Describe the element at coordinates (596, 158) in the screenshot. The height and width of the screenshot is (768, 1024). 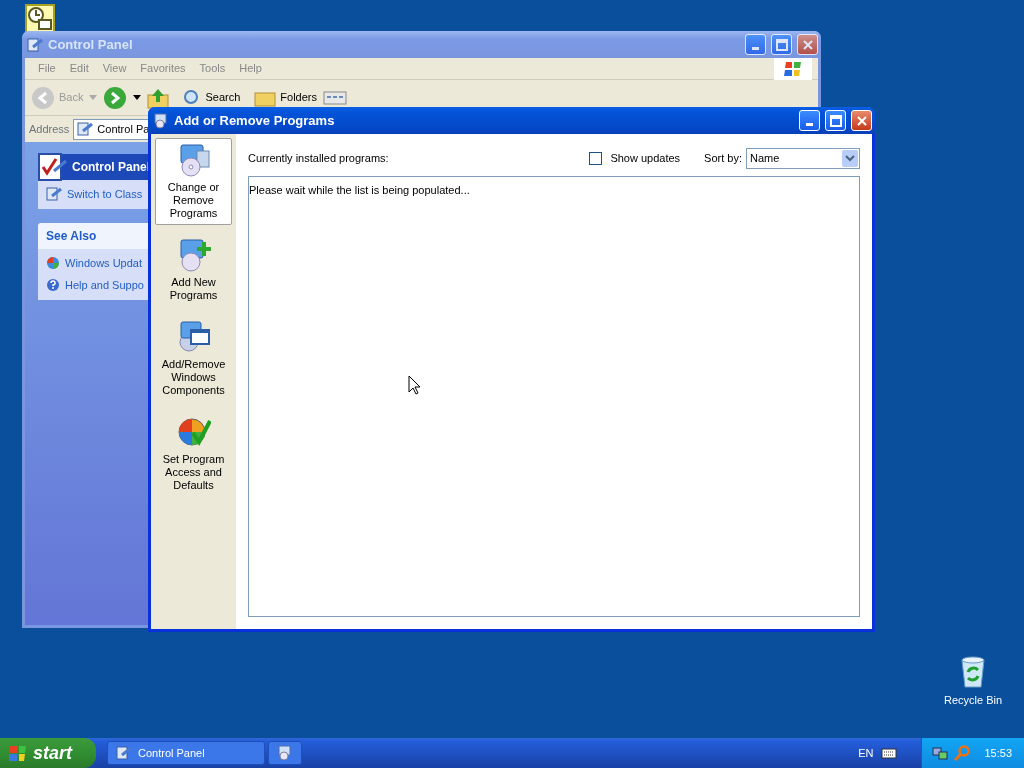
I see `checkbox` at that location.